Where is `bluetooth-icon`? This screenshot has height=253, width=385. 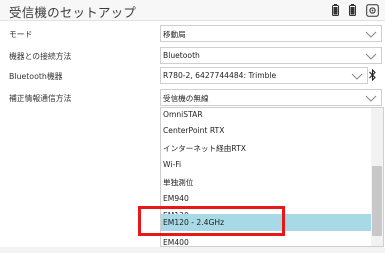
bluetooth-icon is located at coordinates (372, 75).